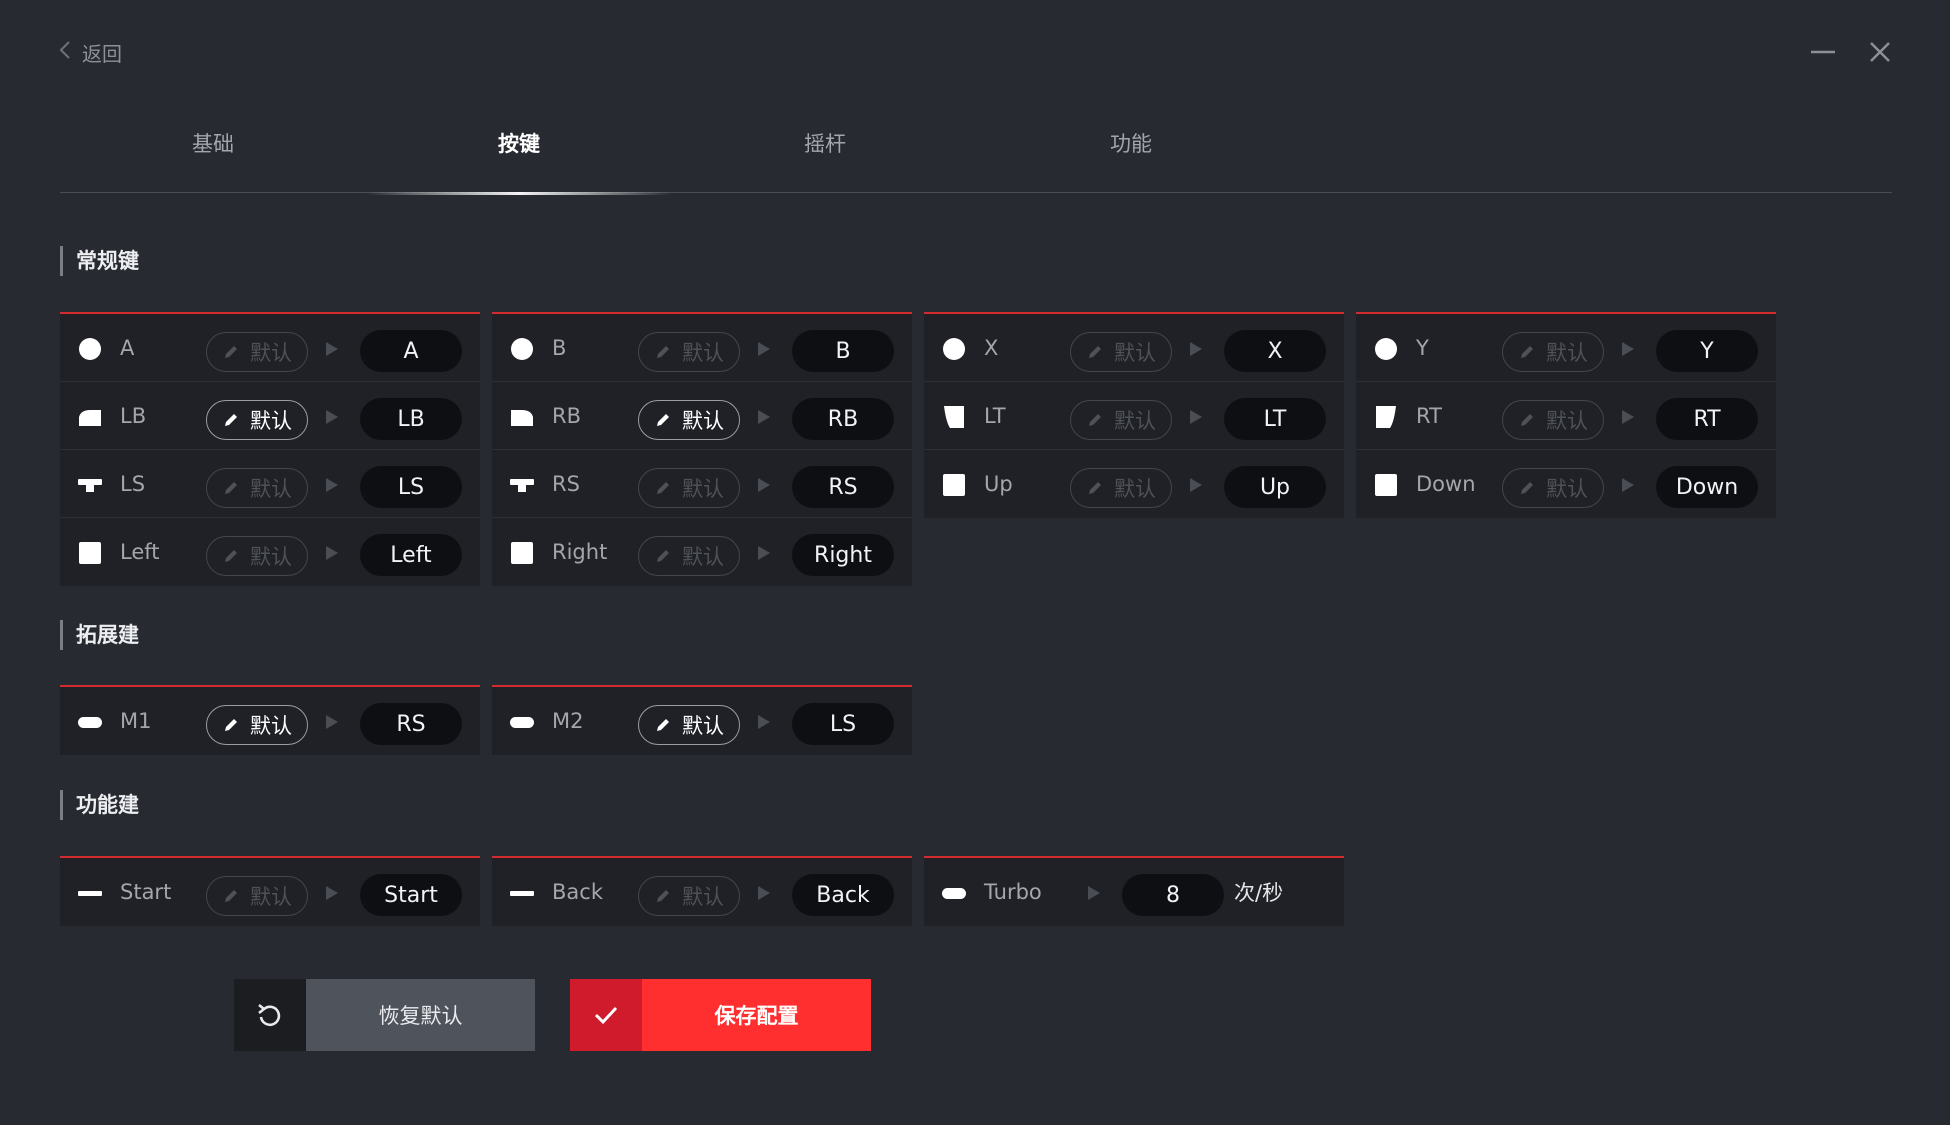 This screenshot has width=1950, height=1125. Describe the element at coordinates (127, 347) in the screenshot. I see `key-name: A` at that location.